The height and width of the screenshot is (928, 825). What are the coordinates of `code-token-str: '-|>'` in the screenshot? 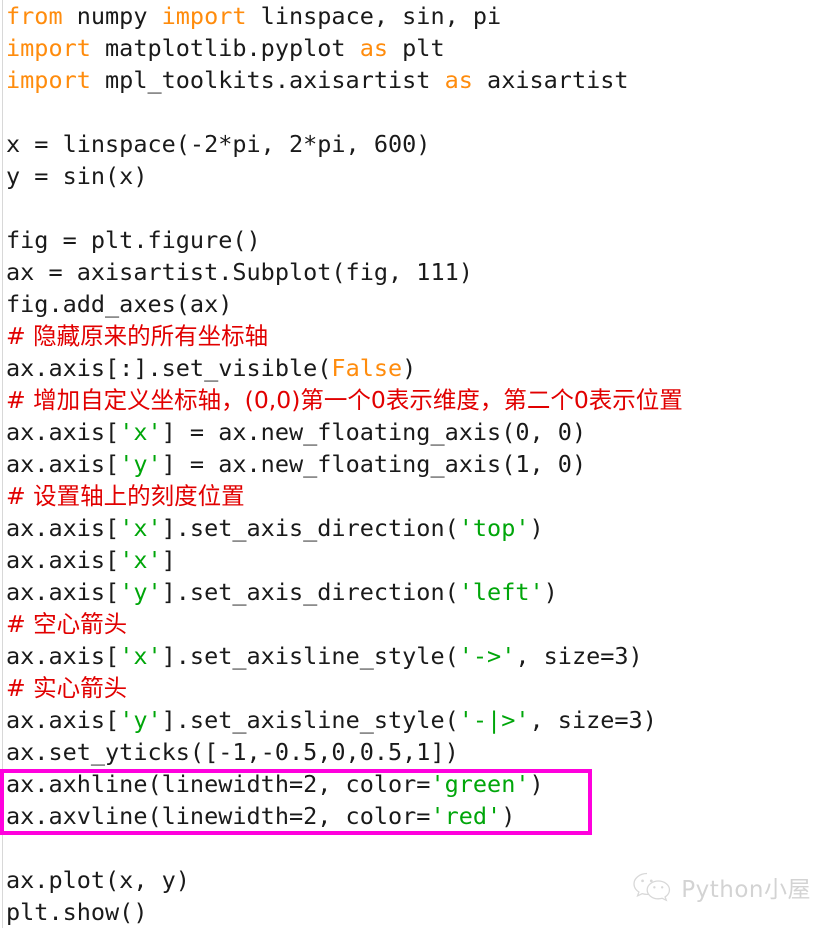 It's located at (494, 720).